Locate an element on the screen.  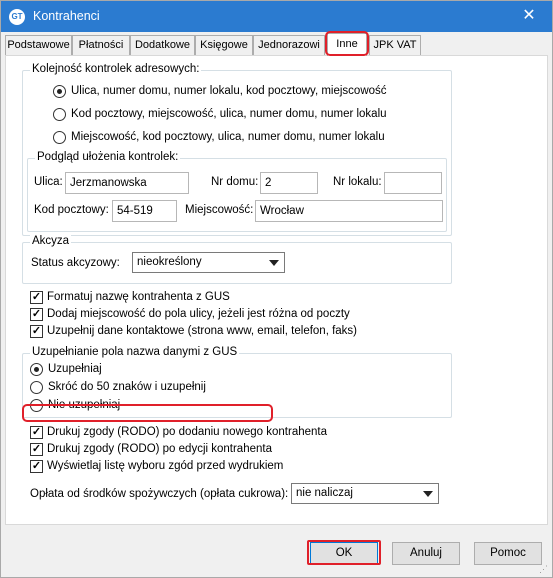
street-field: Jerzmanowska is located at coordinates (127, 183).